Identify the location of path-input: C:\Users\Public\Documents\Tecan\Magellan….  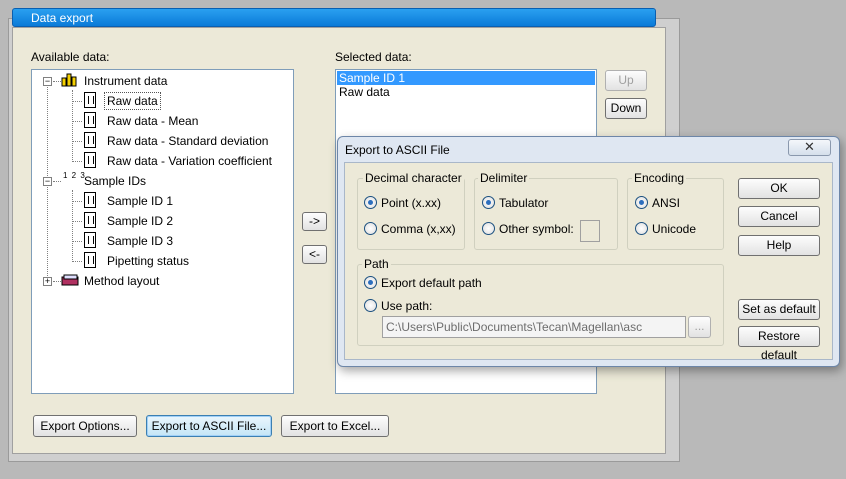
(534, 327).